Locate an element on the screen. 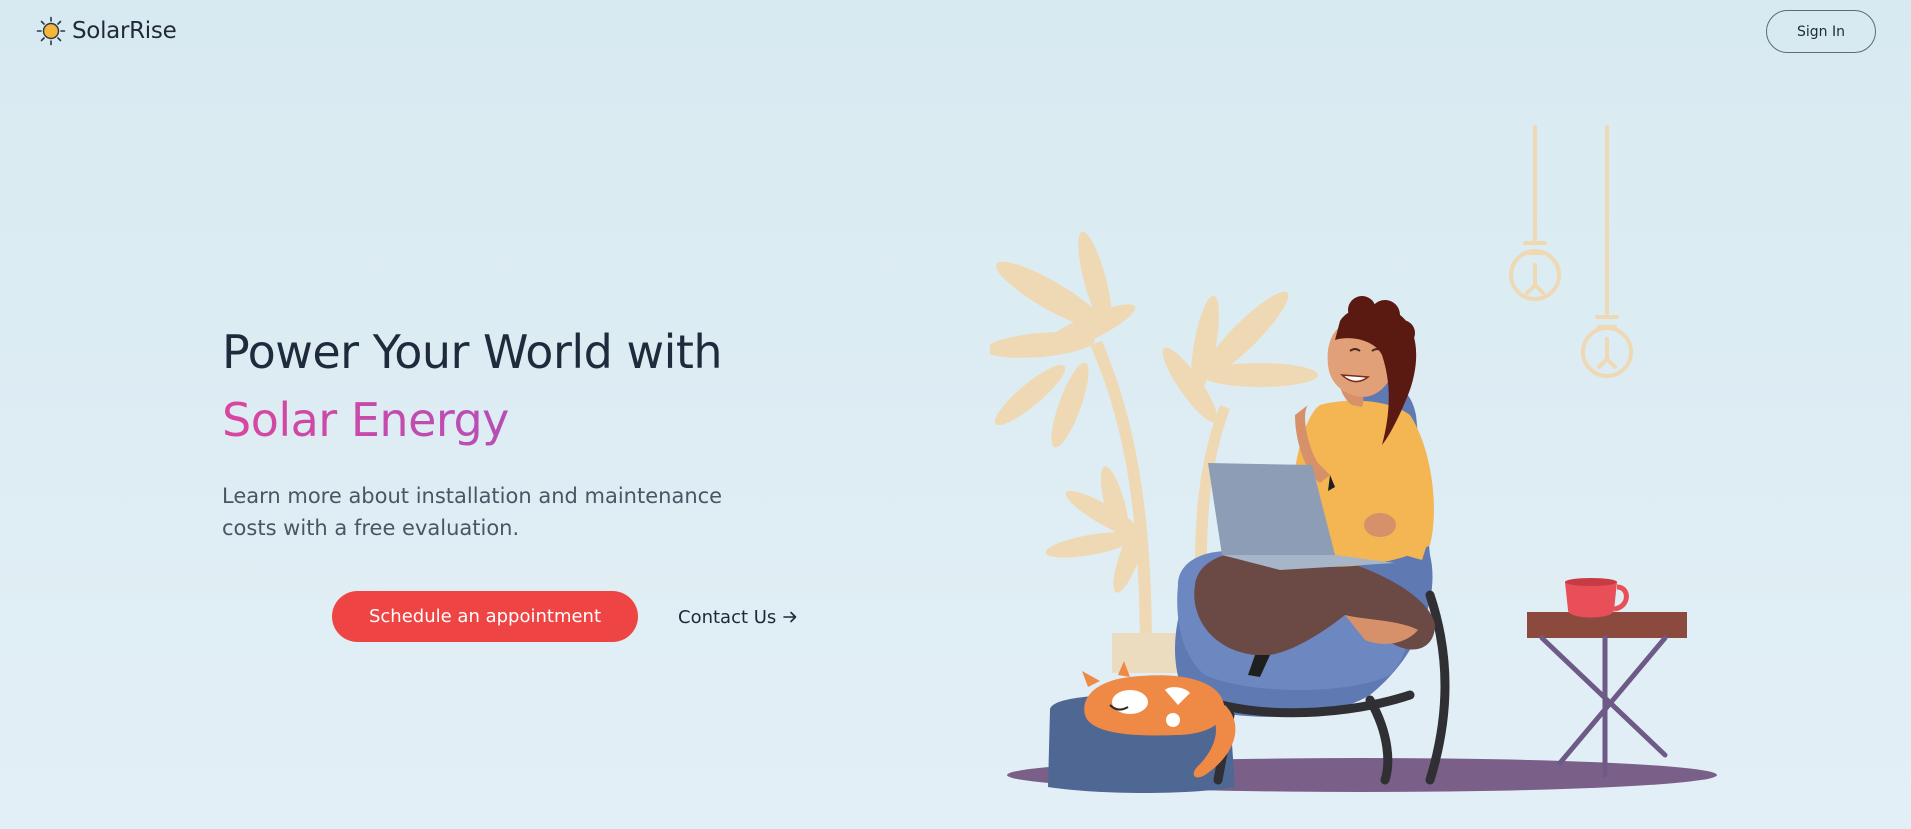 The height and width of the screenshot is (829, 1911). contact-us-label: Contact Us is located at coordinates (727, 617).